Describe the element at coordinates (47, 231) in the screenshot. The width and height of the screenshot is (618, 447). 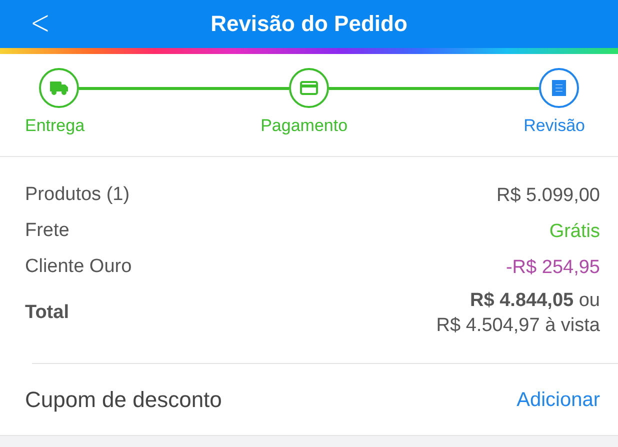
I see `summary-label: Frete` at that location.